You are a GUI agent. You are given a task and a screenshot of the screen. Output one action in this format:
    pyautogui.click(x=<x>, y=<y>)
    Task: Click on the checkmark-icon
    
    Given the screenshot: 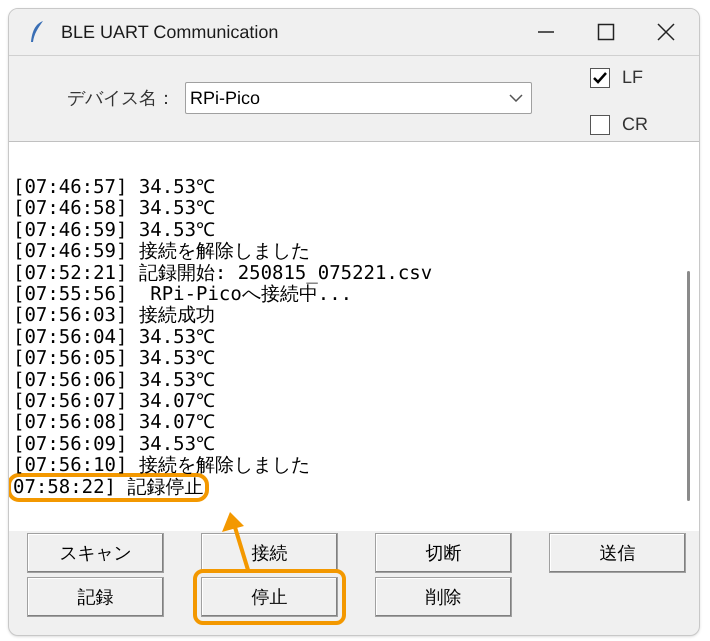 What is the action you would take?
    pyautogui.click(x=600, y=78)
    